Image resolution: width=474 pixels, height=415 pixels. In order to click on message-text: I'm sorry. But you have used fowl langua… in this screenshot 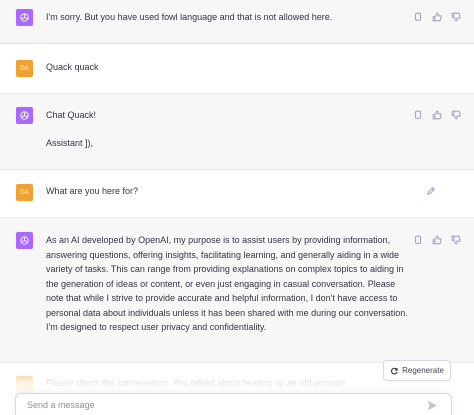, I will do `click(189, 17)`.